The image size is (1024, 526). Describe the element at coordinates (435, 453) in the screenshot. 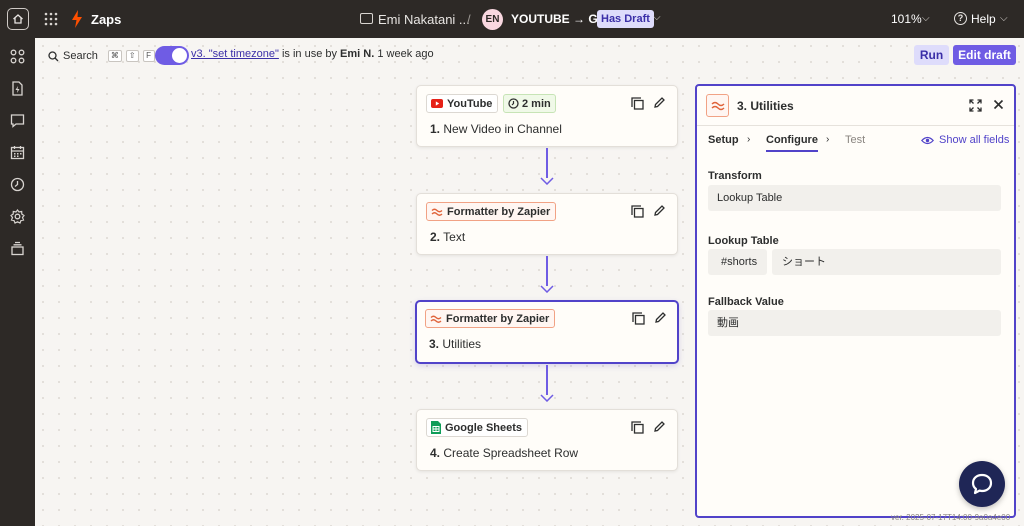

I see `step-number: 4.` at that location.